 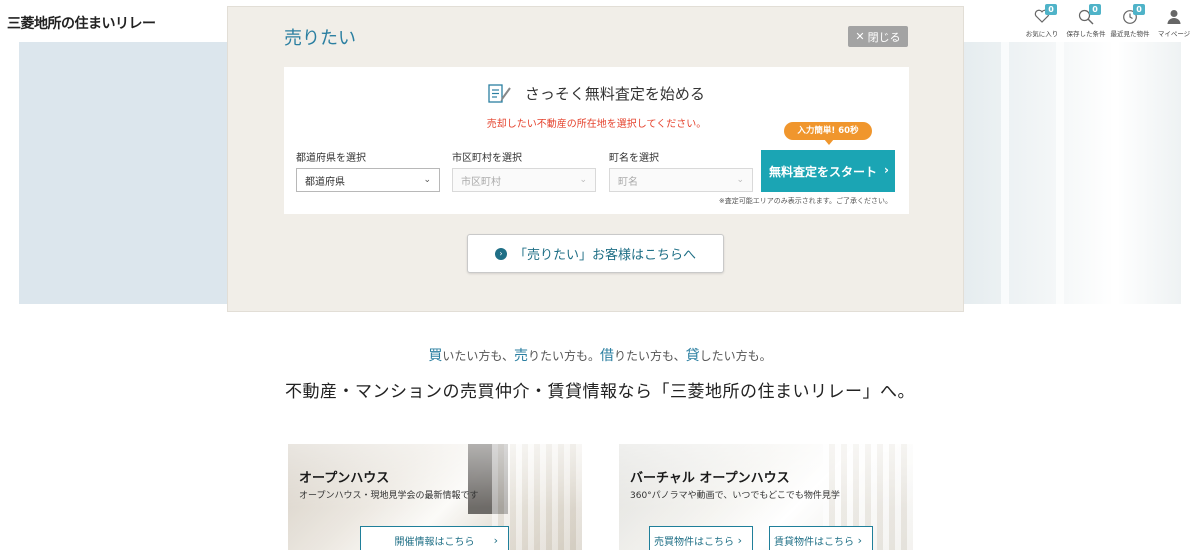 What do you see at coordinates (650, 356) in the screenshot?
I see `tagline-text: りたい方も、` at bounding box center [650, 356].